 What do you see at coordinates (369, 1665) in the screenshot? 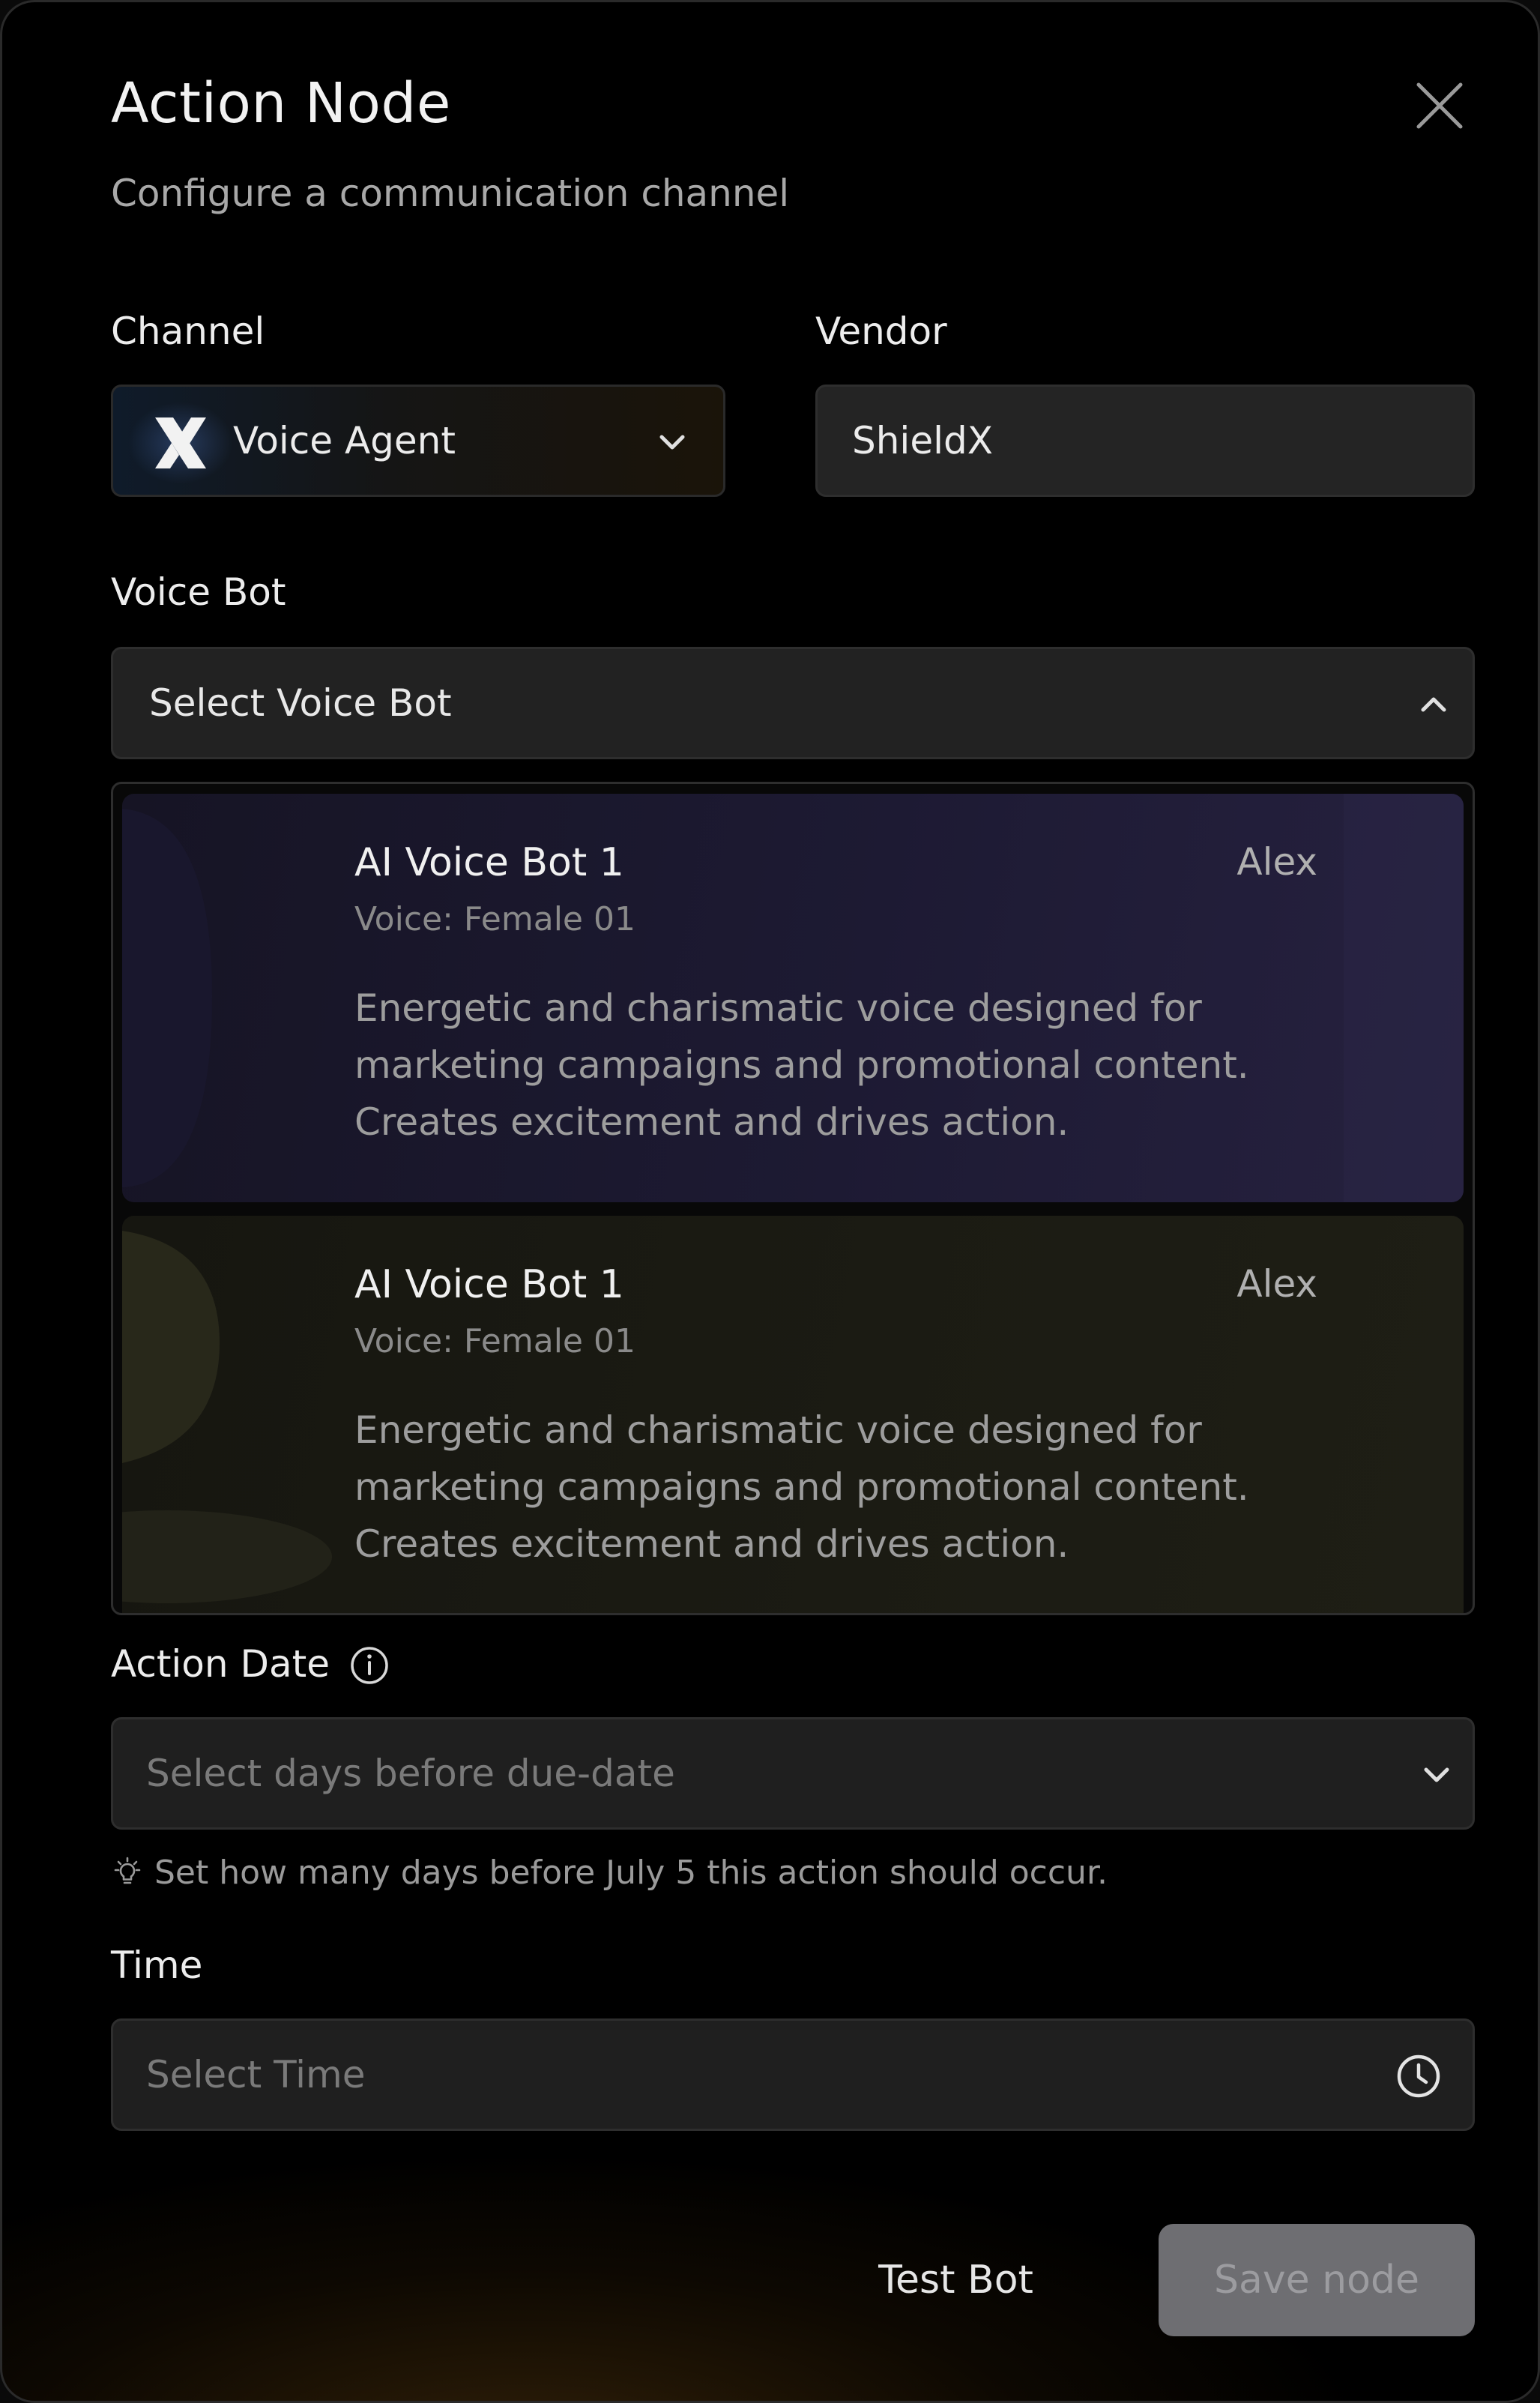
I see `info-icon` at bounding box center [369, 1665].